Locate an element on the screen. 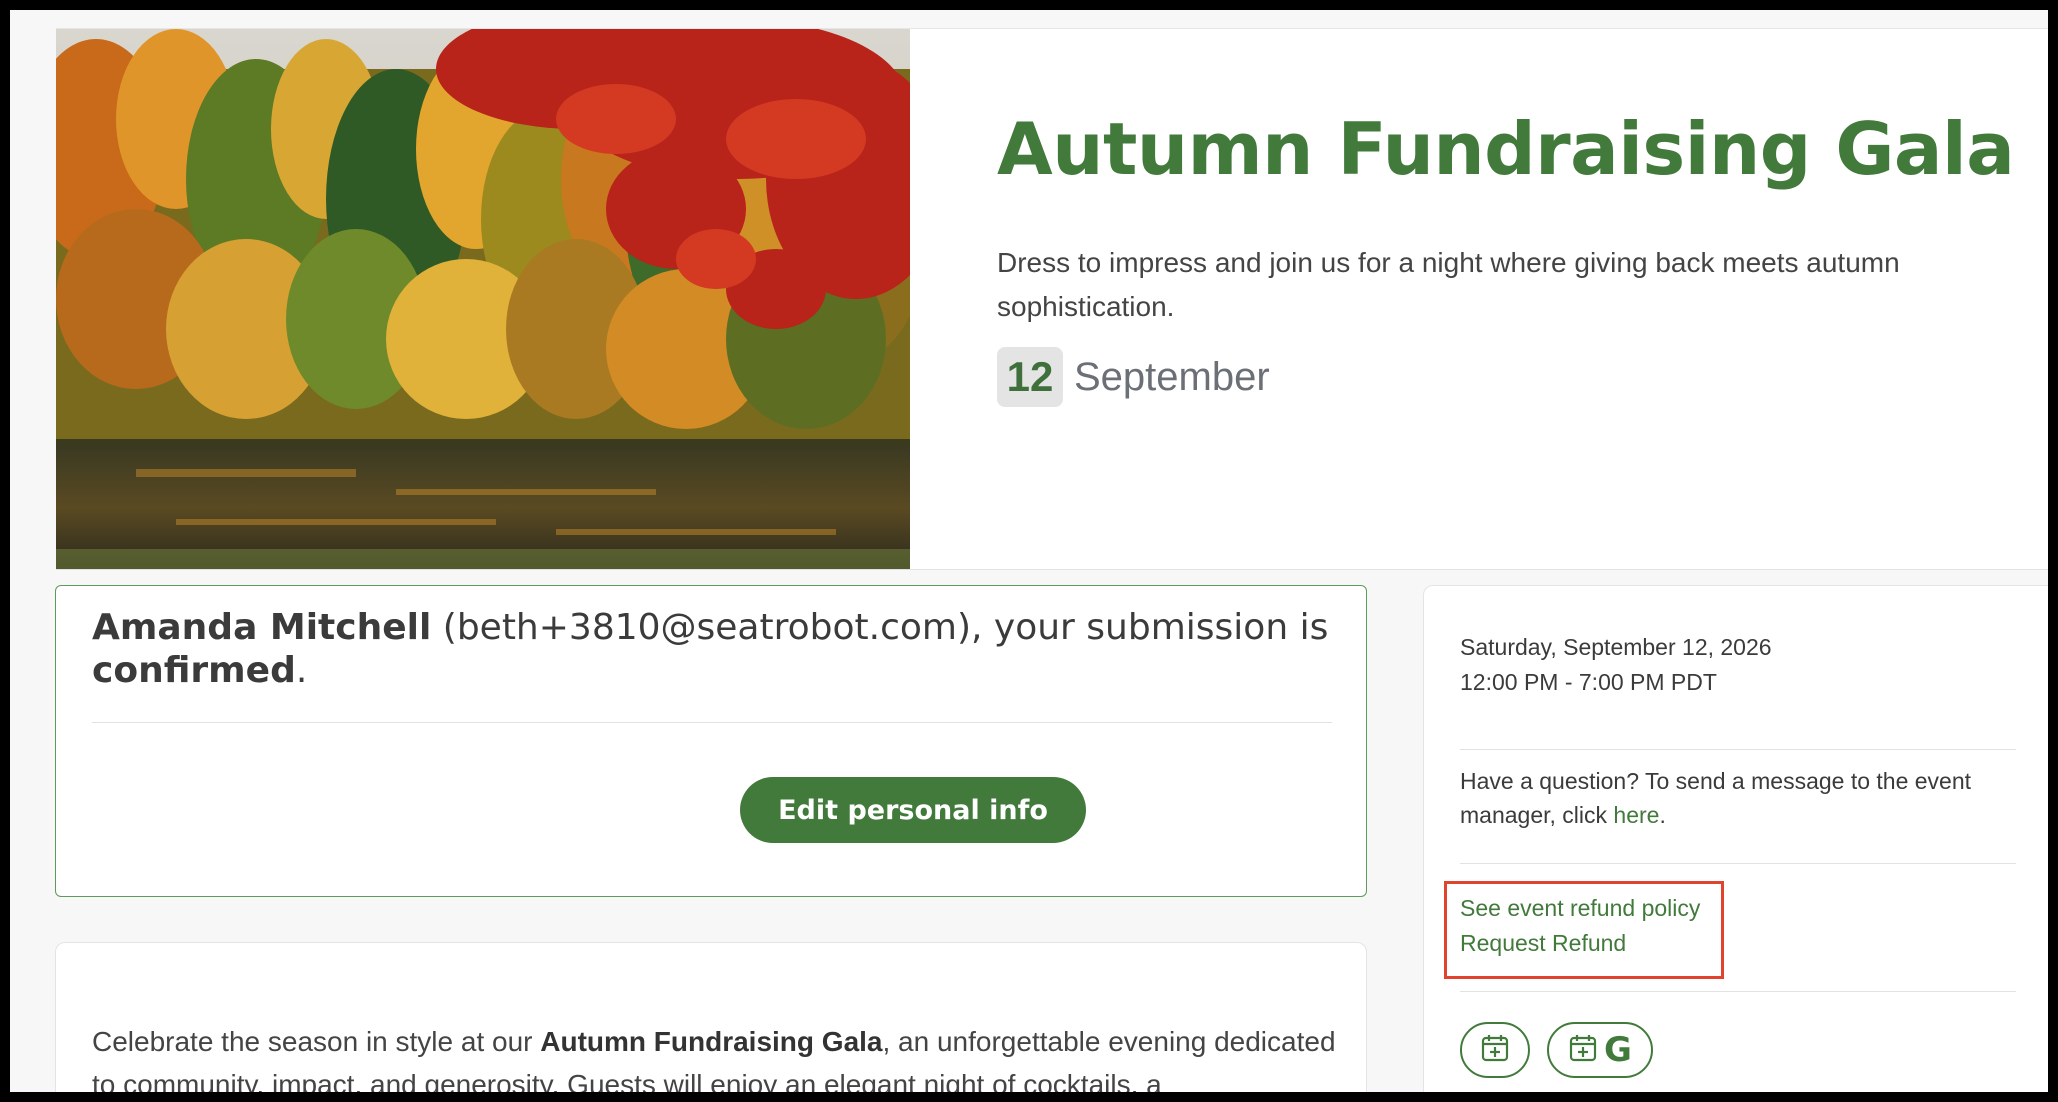  request-refund-link: Request Refund is located at coordinates (1543, 943).